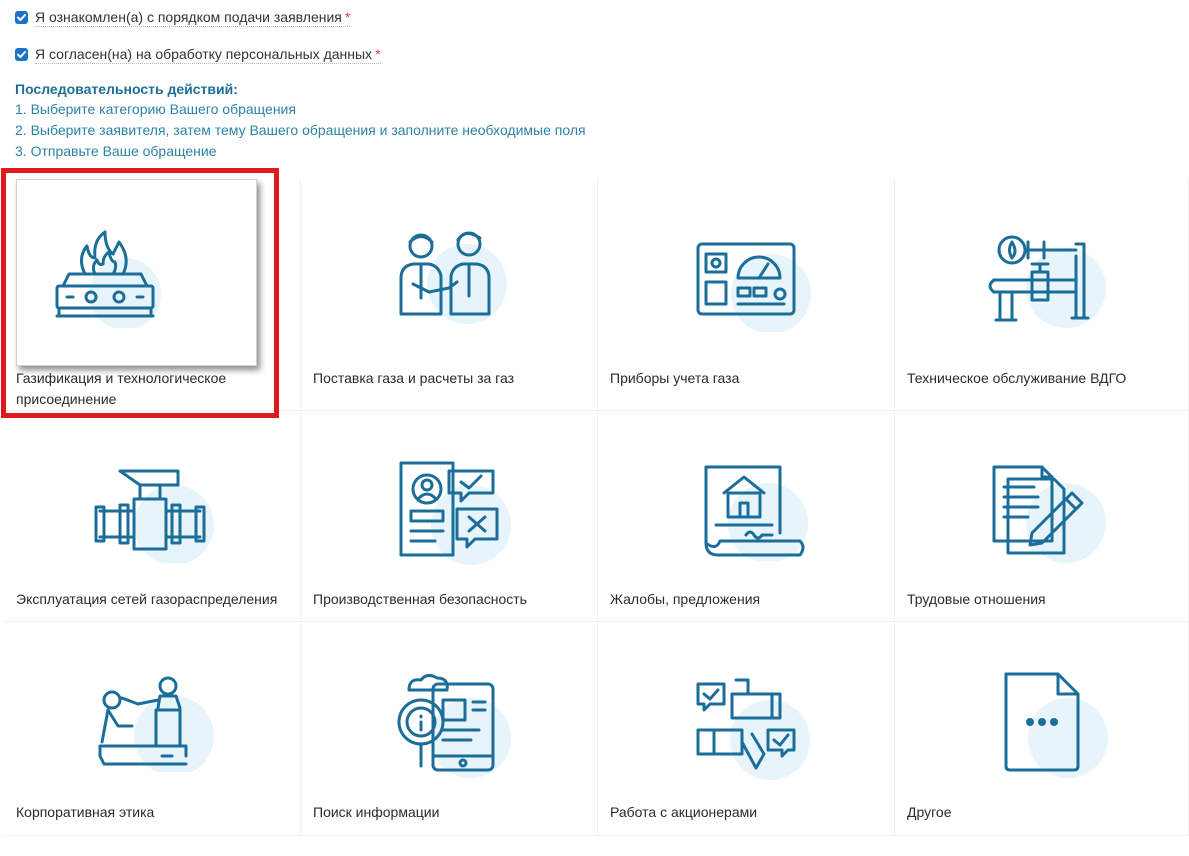 The width and height of the screenshot is (1189, 856). I want to click on safety-document-check-icon, so click(455, 513).